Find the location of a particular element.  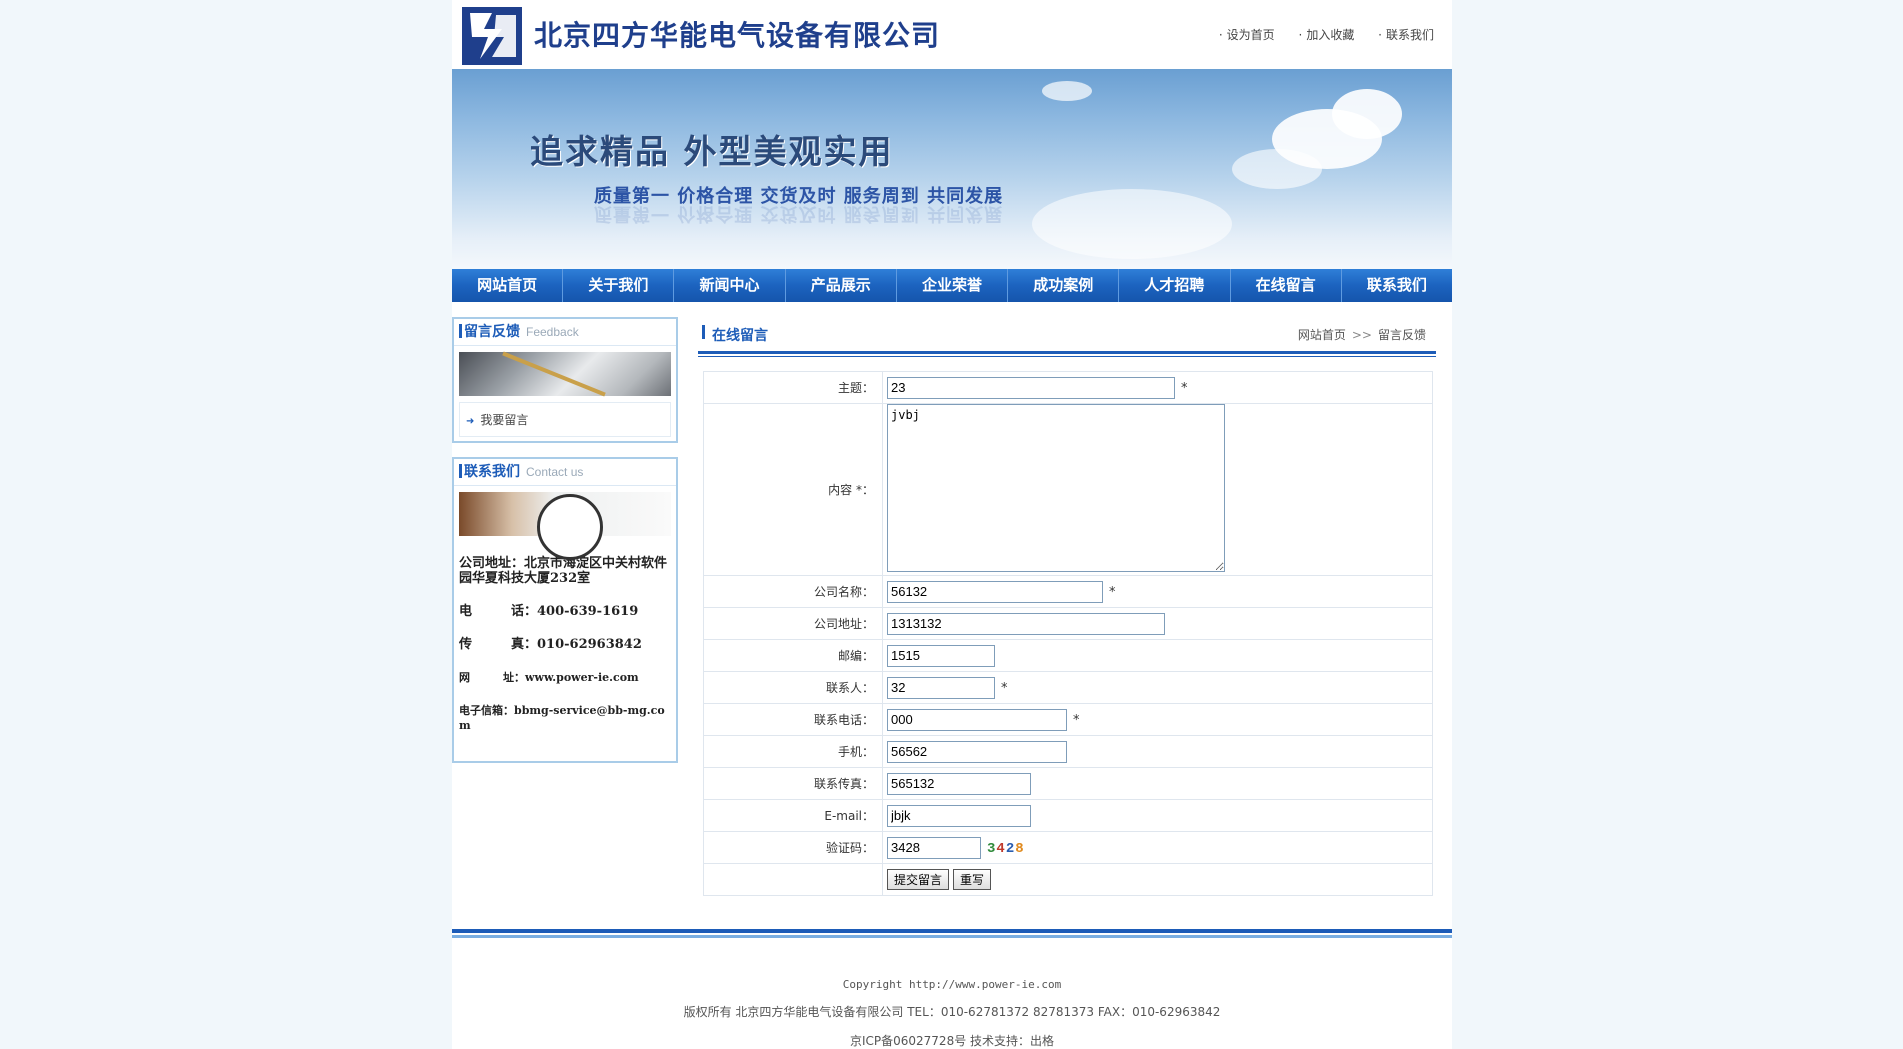

header: 北京四方华能电气设备有限公司 设为首页 加入收藏 联系我们 is located at coordinates (952, 34).